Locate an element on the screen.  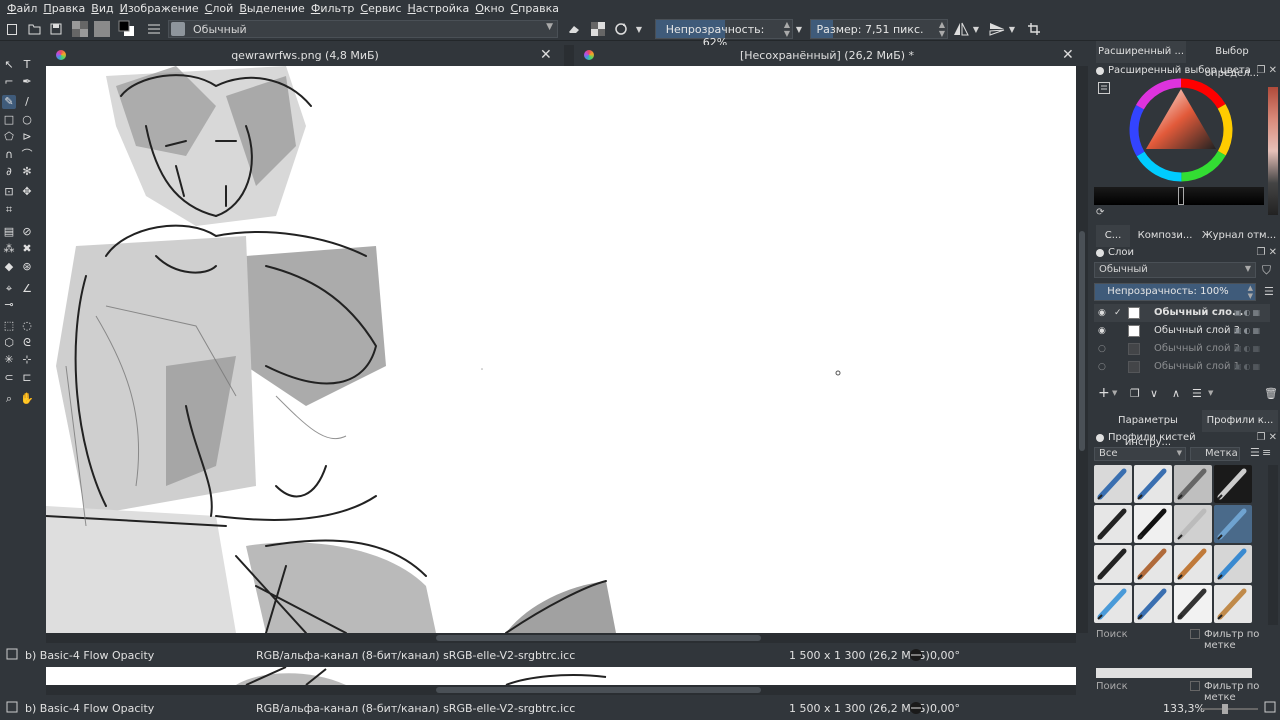
mirror-vertical-icon is located at coordinates (997, 29).